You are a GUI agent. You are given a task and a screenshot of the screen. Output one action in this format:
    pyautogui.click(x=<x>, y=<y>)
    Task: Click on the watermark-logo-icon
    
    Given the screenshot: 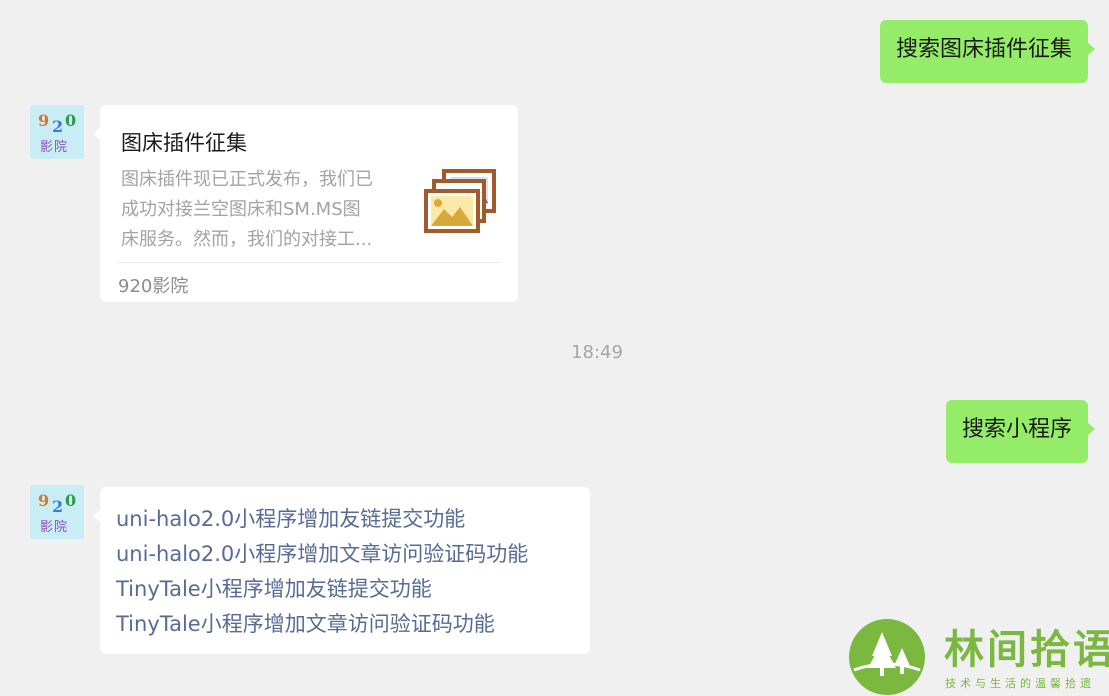 What is the action you would take?
    pyautogui.click(x=887, y=657)
    